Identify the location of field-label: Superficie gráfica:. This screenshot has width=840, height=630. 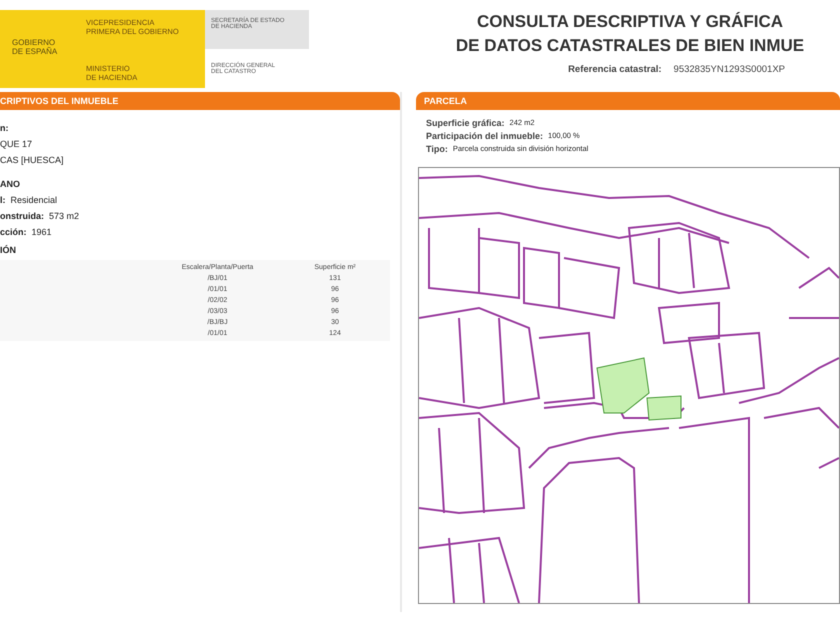
(465, 123).